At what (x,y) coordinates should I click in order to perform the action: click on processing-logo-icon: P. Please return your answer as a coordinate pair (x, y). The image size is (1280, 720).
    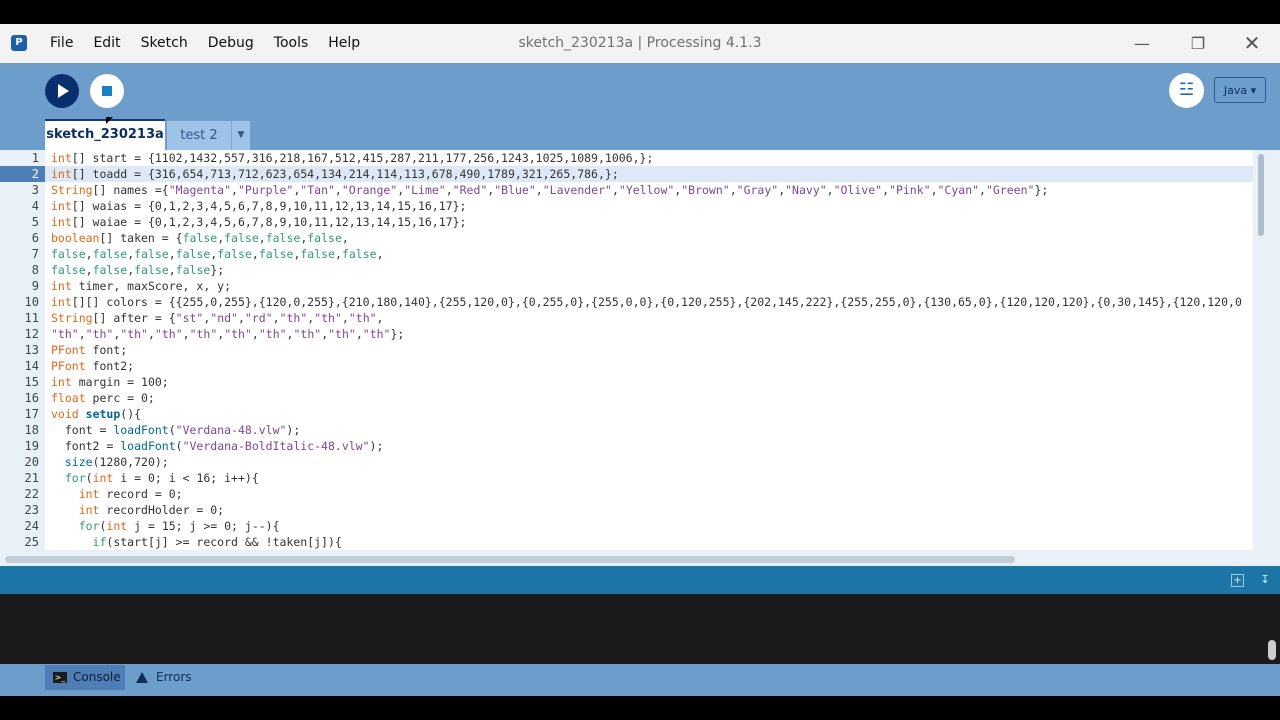
    Looking at the image, I should click on (19, 43).